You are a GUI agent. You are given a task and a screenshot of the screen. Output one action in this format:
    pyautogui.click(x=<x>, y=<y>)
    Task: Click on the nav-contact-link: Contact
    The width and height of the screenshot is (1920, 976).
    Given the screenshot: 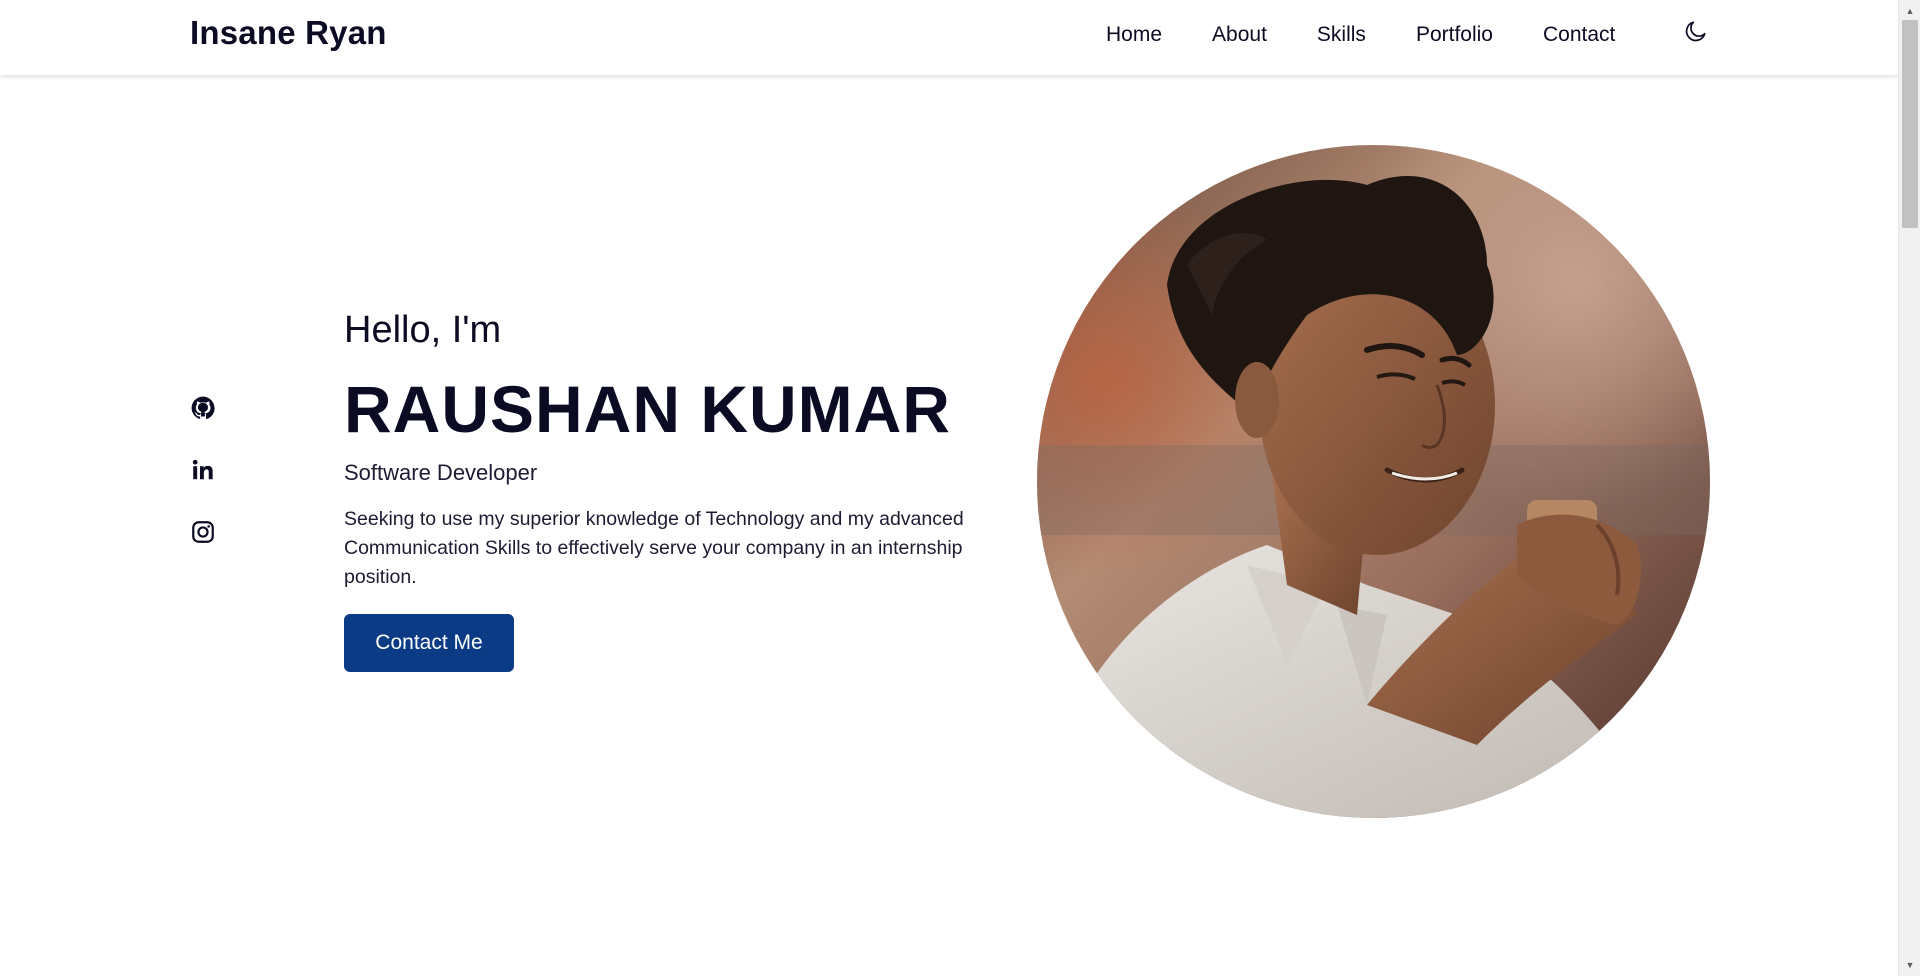 What is the action you would take?
    pyautogui.click(x=1579, y=35)
    